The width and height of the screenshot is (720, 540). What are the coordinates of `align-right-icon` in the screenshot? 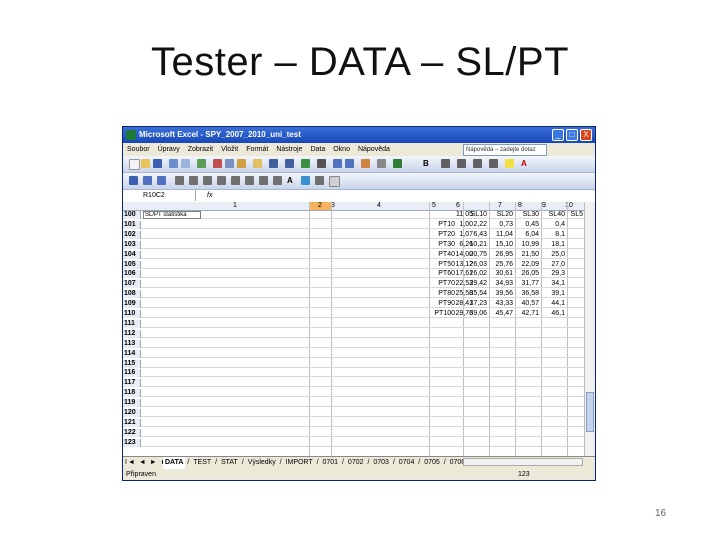 It's located at (461, 163).